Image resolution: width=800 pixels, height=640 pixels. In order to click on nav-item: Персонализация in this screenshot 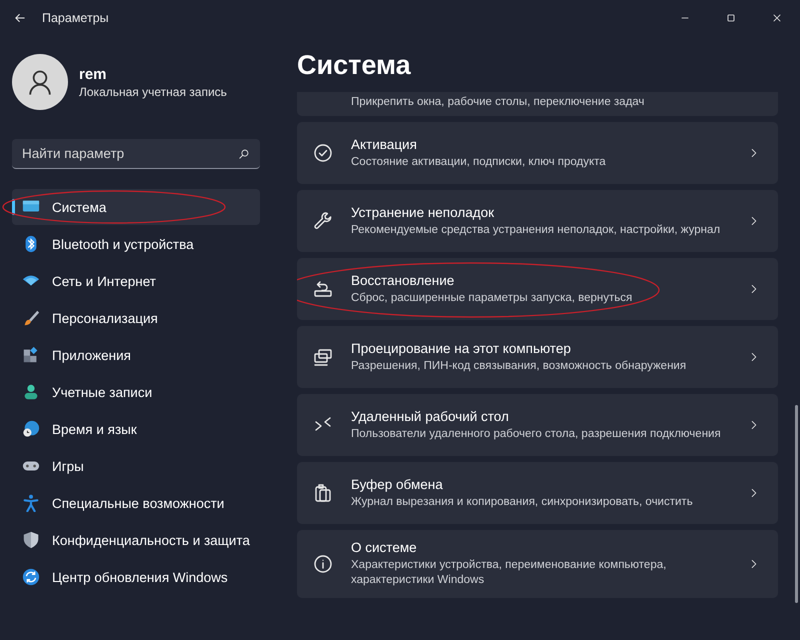, I will do `click(136, 318)`.